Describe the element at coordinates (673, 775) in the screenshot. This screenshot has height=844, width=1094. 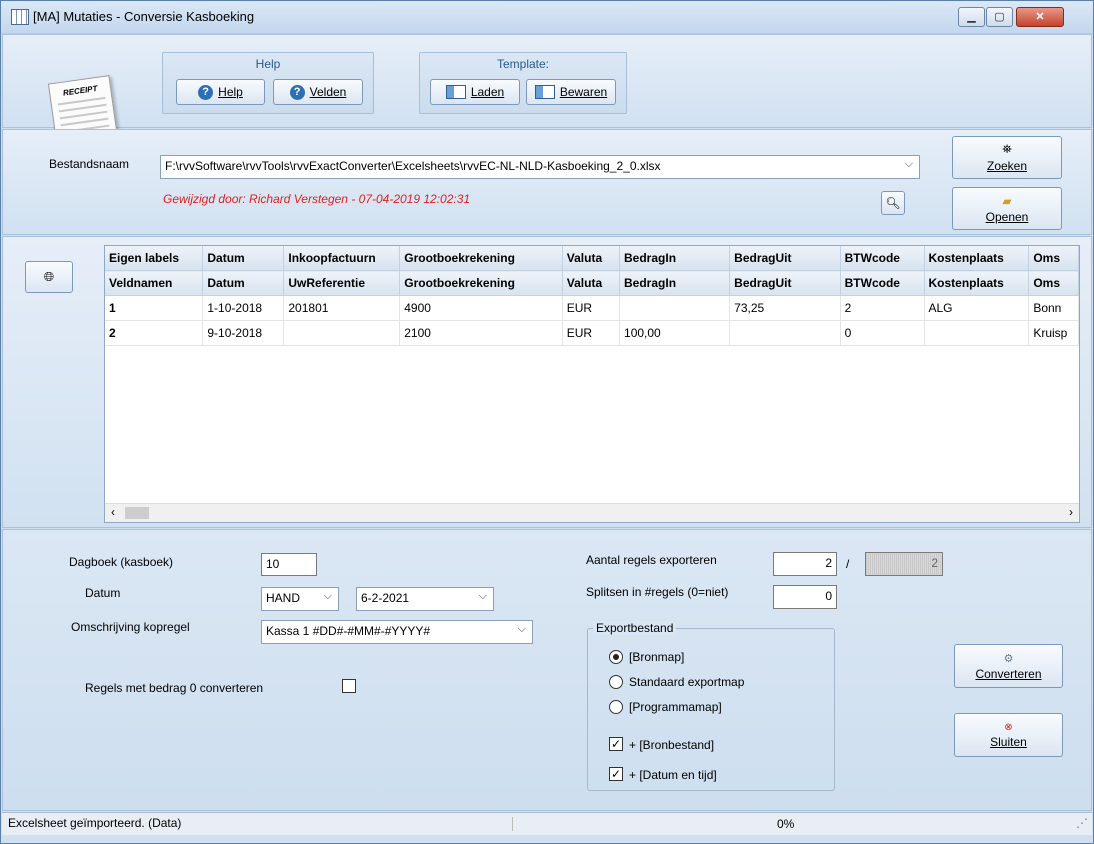
I see `check-datum-tijd-label: + [Datum en tijd]` at that location.